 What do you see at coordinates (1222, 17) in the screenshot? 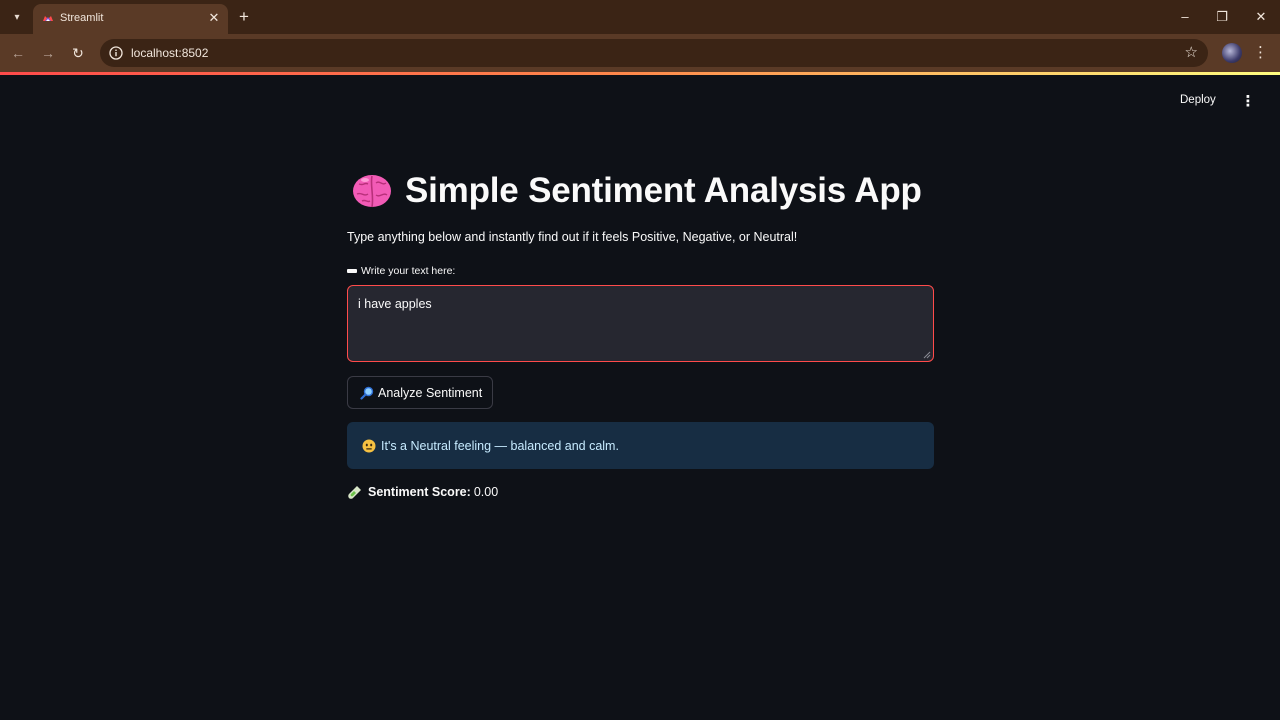
I see `restore-button: ❐` at bounding box center [1222, 17].